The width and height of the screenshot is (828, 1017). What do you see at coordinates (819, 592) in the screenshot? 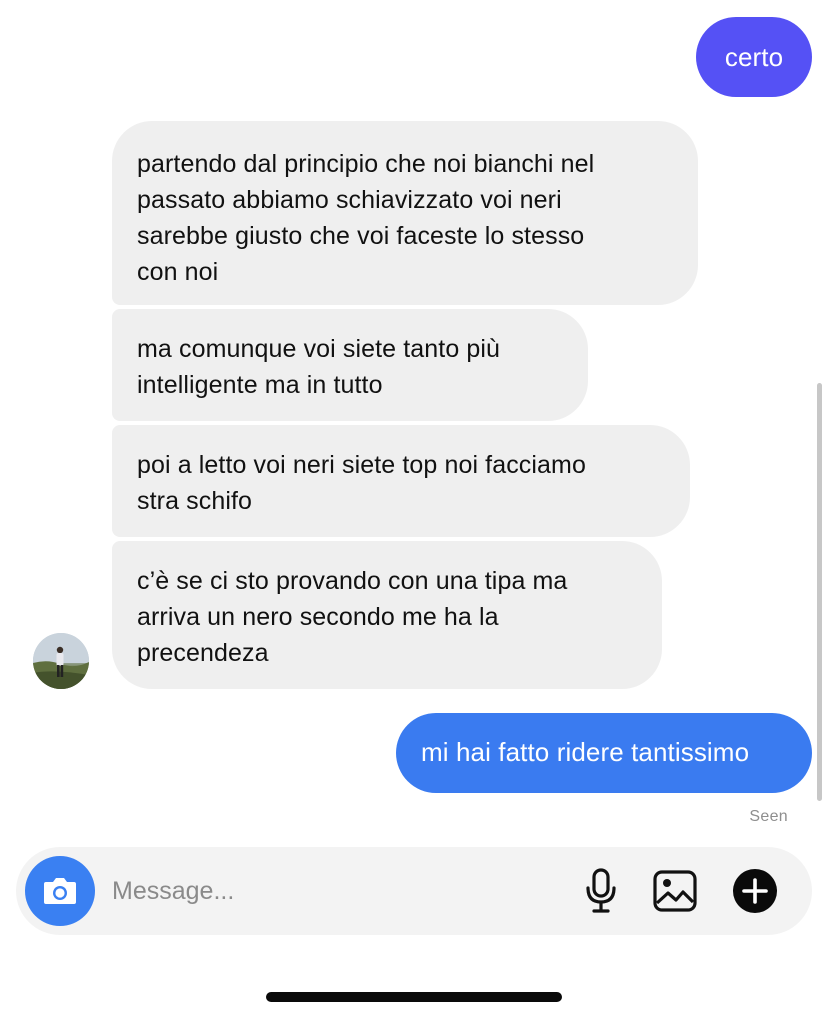
I see `scrollbar` at bounding box center [819, 592].